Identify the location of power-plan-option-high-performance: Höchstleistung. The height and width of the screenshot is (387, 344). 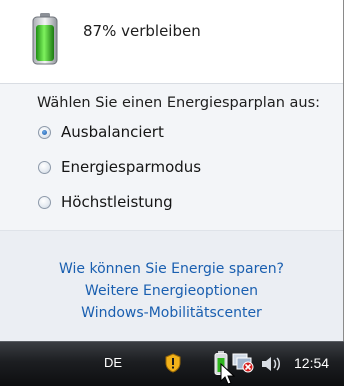
(105, 202).